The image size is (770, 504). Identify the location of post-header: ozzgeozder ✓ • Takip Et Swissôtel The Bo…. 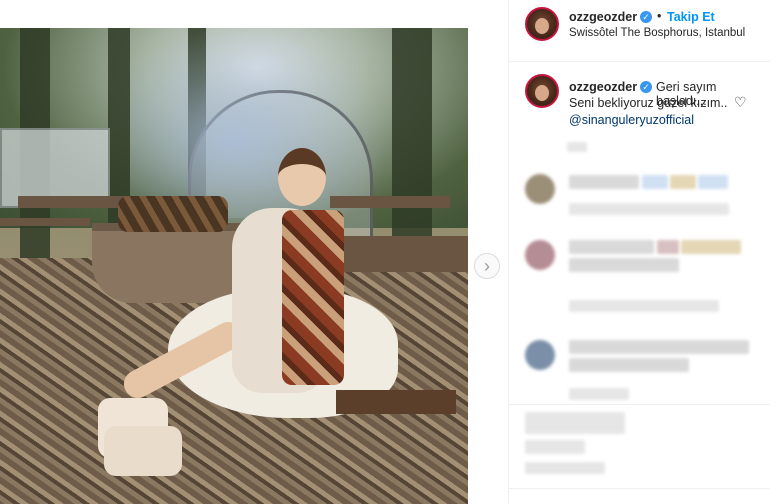
(639, 31).